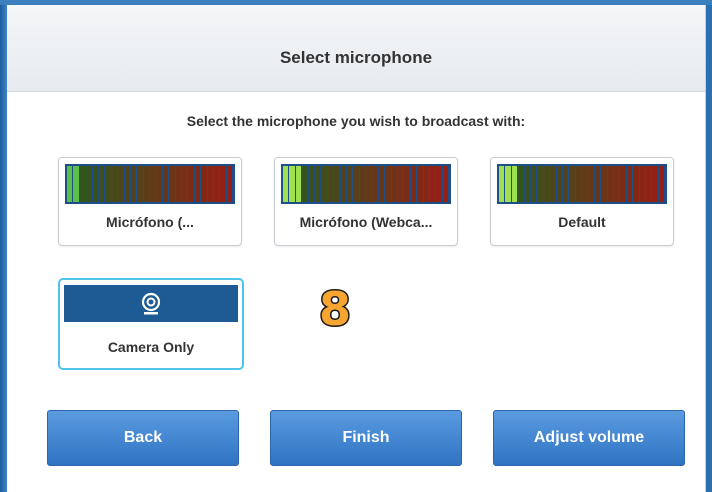  What do you see at coordinates (356, 57) in the screenshot?
I see `dialog-title: Select microphone` at bounding box center [356, 57].